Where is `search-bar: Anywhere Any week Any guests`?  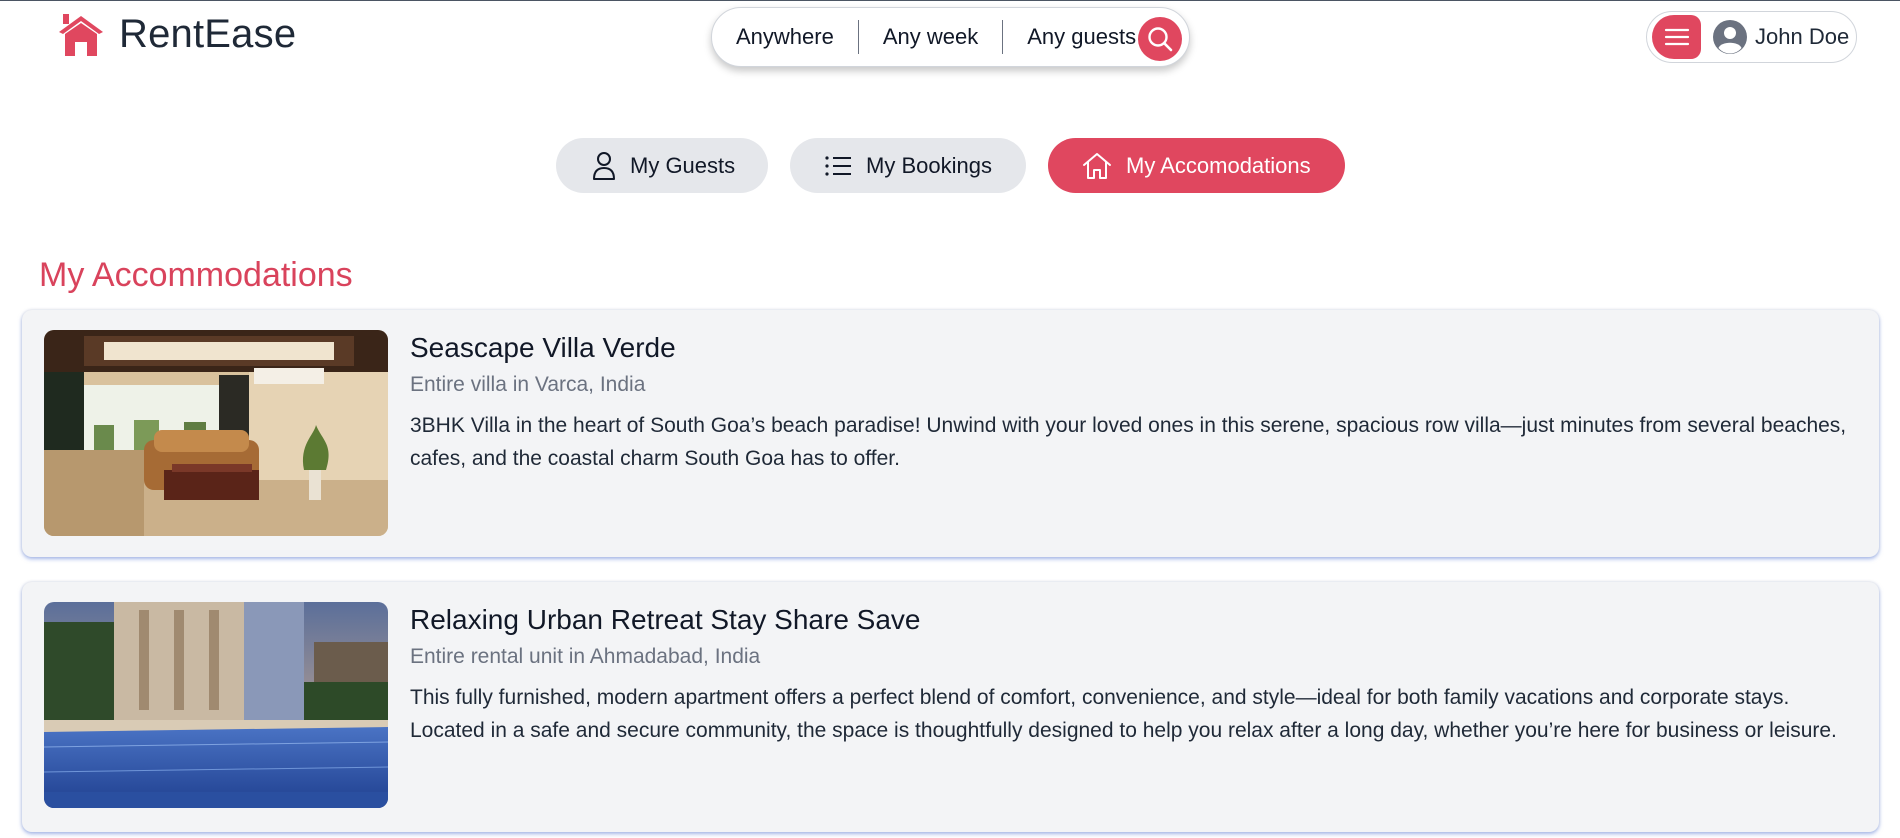
search-bar: Anywhere Any week Any guests is located at coordinates (950, 37).